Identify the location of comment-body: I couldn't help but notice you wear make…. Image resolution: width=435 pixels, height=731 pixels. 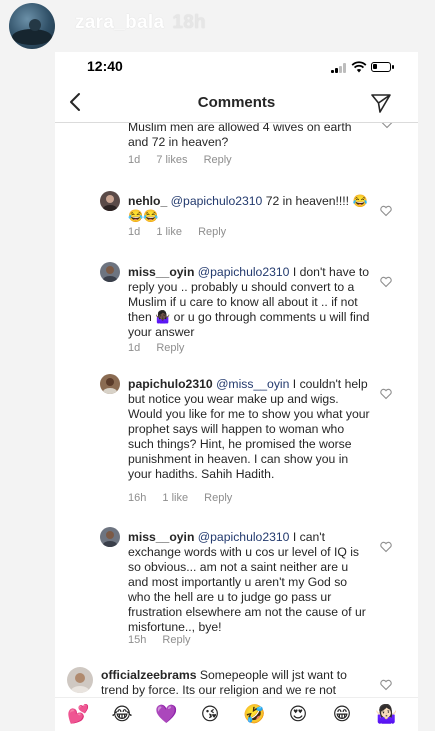
(249, 429).